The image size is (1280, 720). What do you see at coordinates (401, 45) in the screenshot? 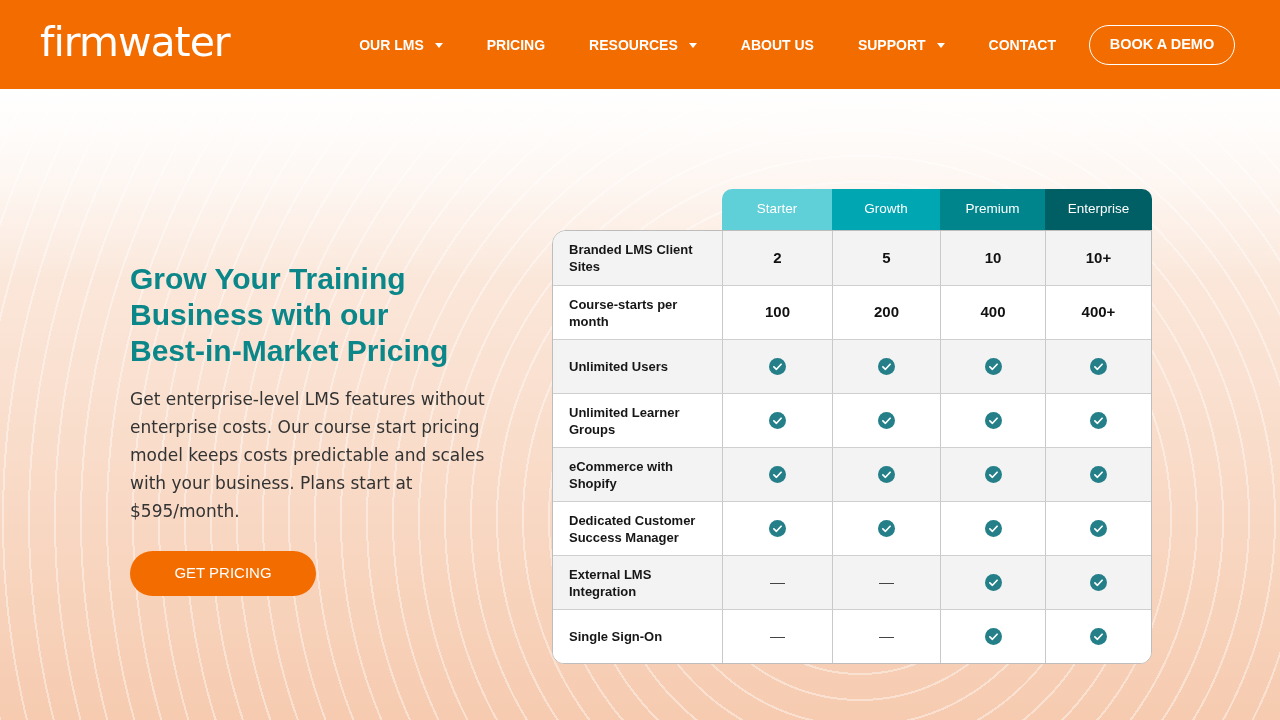
I see `nav-link: OUR LMS` at bounding box center [401, 45].